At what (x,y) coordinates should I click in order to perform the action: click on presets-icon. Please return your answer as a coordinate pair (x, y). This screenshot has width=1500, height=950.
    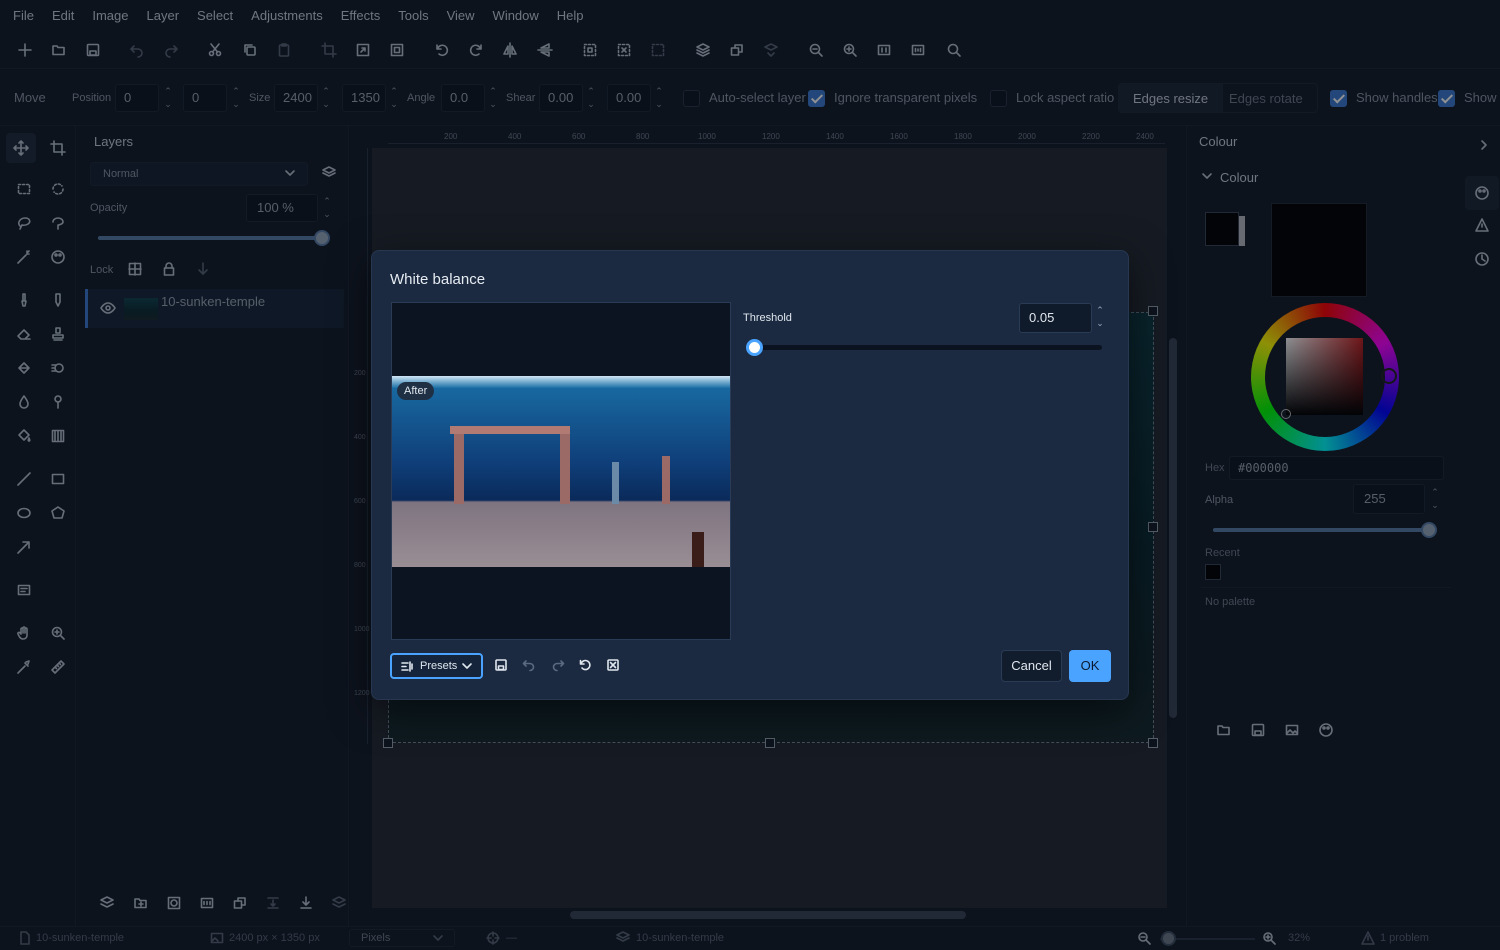
    Looking at the image, I should click on (407, 666).